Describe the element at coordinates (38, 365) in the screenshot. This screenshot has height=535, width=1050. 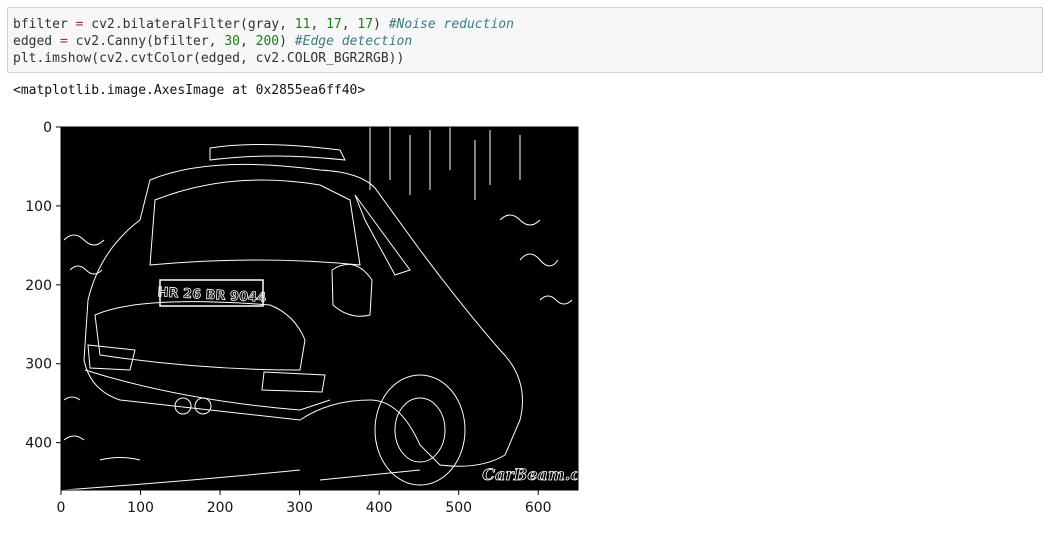
I see `y-tick-label: 300` at that location.